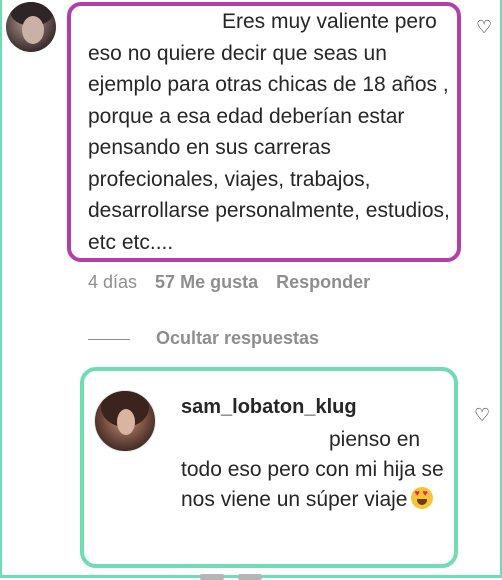  What do you see at coordinates (113, 282) in the screenshot?
I see `comment-age: 4 días` at bounding box center [113, 282].